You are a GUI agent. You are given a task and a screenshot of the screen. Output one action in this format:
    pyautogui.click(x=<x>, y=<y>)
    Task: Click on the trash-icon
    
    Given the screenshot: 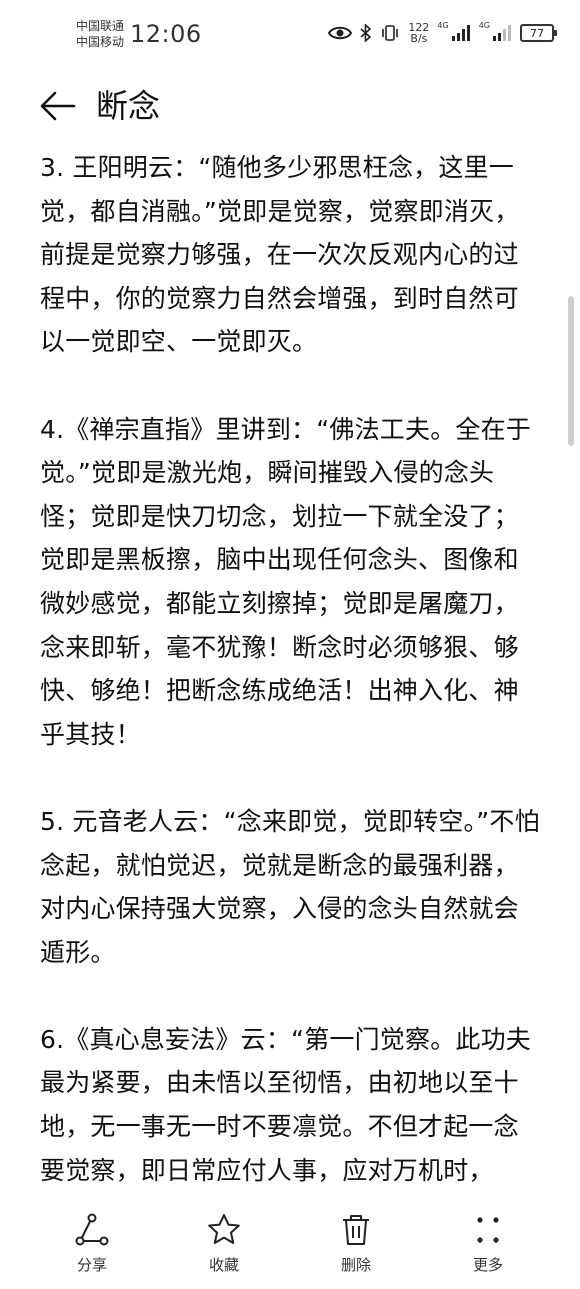 What is the action you would take?
    pyautogui.click(x=356, y=1230)
    